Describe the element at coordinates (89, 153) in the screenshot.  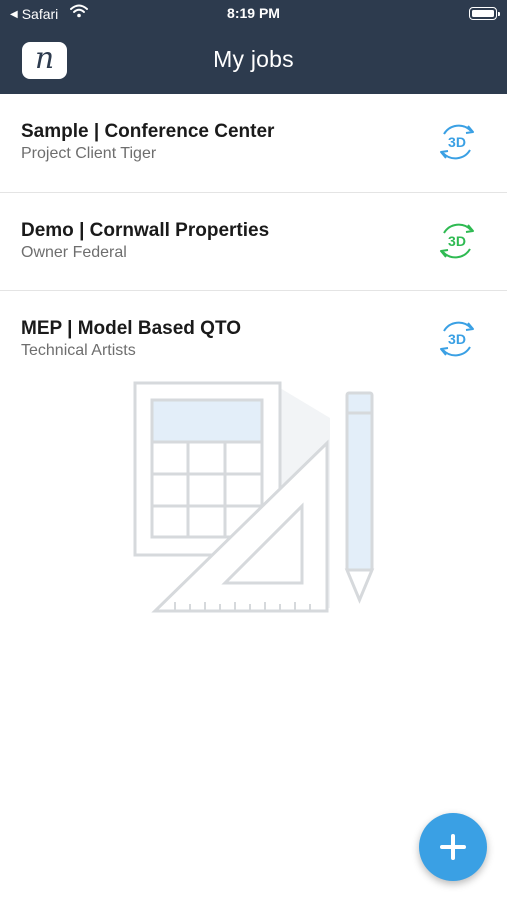
I see `job-subtitle: Project Client Tiger` at that location.